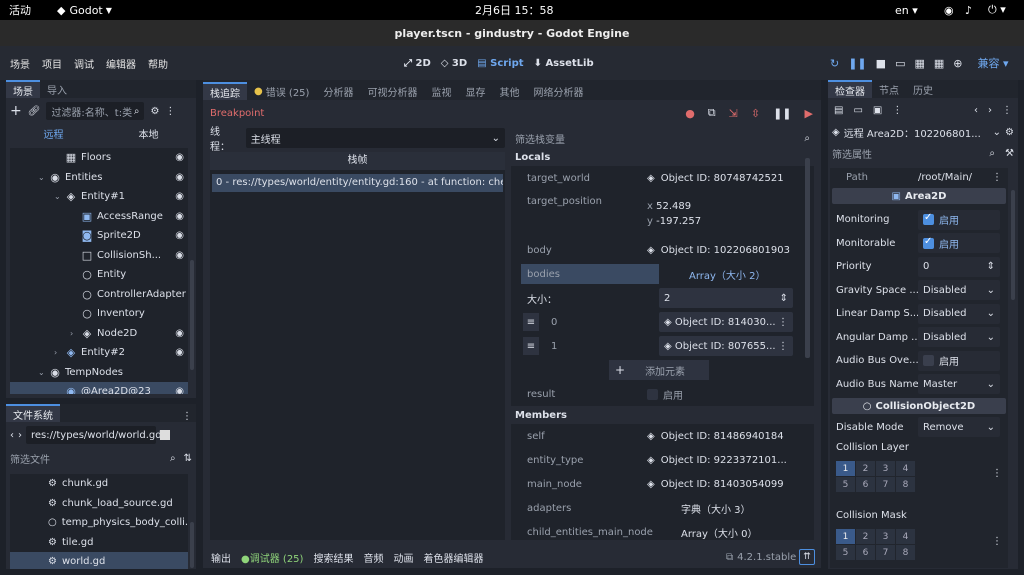  I want to click on filter-vars-input: 筛选栈变量, so click(540, 138).